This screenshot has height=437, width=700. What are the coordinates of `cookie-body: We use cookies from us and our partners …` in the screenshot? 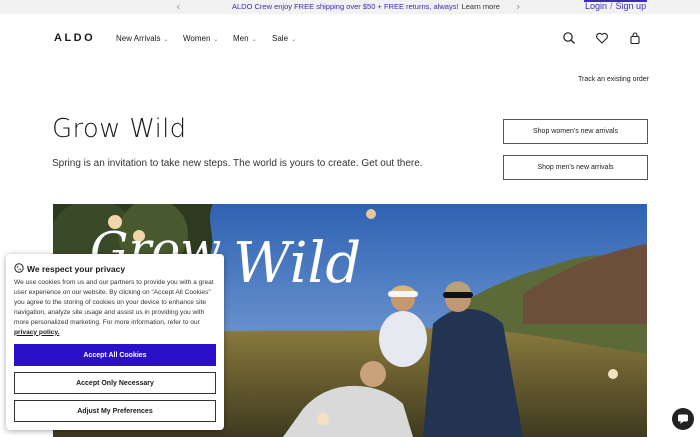 It's located at (114, 307).